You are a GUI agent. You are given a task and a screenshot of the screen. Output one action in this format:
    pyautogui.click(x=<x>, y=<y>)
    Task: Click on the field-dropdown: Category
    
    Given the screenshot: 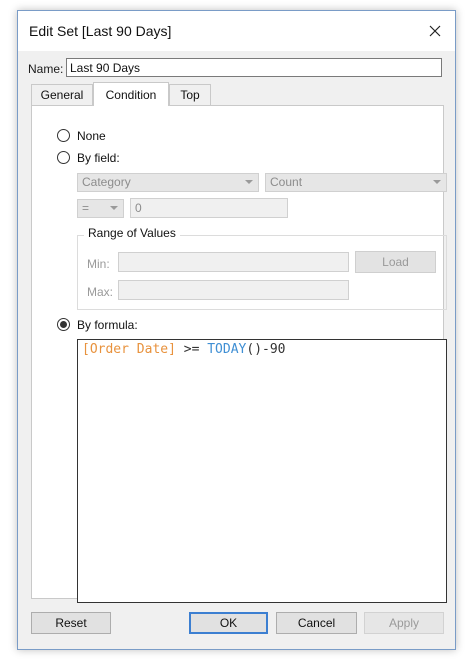 What is the action you would take?
    pyautogui.click(x=168, y=182)
    